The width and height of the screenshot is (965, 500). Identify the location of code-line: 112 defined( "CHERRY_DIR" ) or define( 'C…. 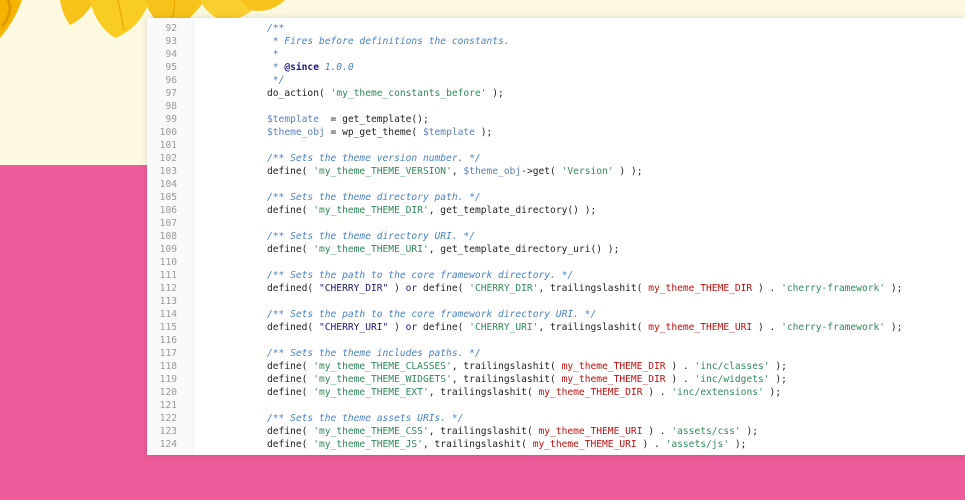
(556, 288).